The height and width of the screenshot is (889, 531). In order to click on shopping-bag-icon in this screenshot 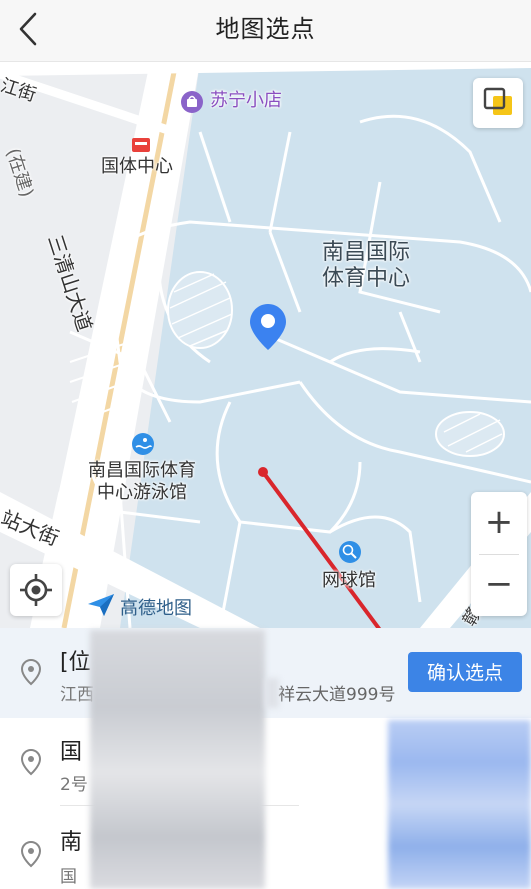, I will do `click(192, 102)`.